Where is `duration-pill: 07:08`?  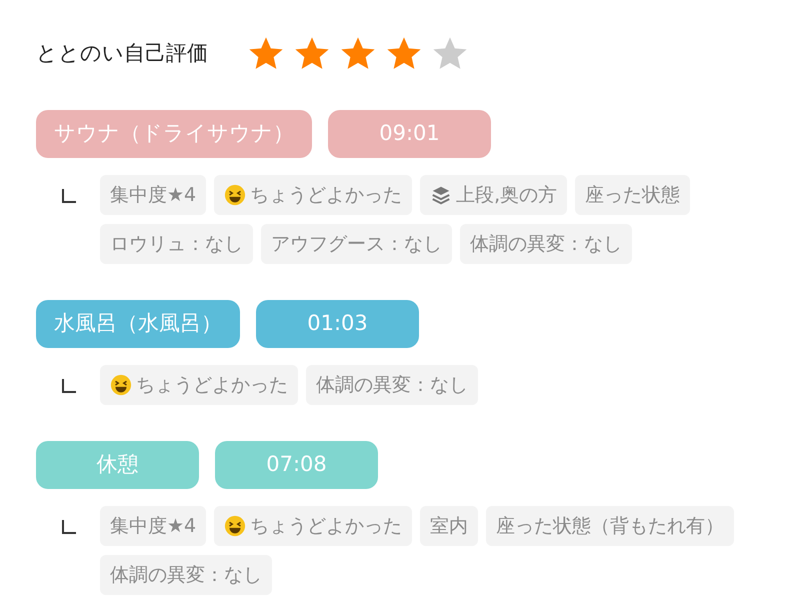 duration-pill: 07:08 is located at coordinates (296, 465).